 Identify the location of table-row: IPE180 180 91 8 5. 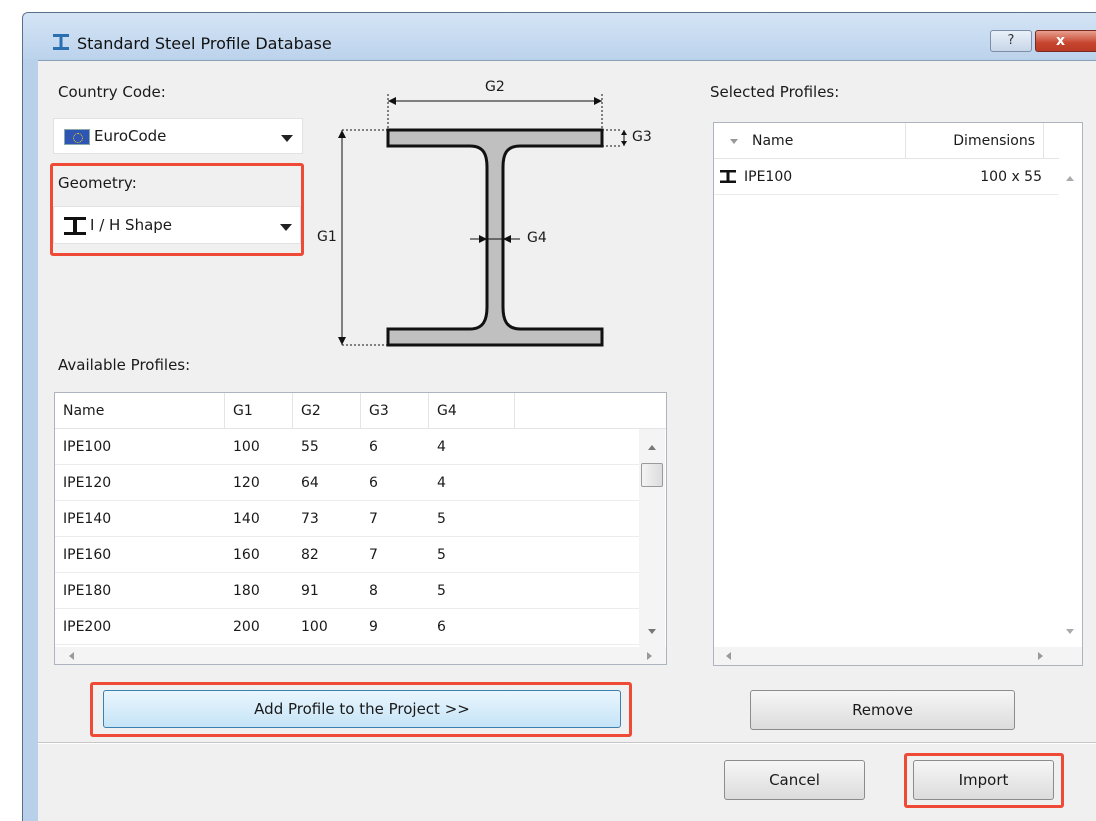
(347, 591).